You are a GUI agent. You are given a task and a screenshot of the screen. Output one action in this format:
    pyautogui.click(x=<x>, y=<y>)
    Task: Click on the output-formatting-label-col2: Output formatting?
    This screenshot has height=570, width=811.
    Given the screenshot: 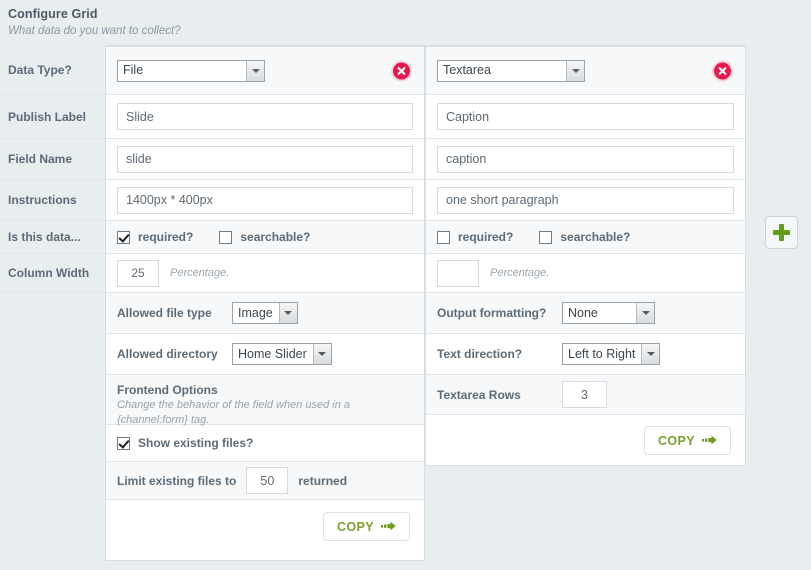 What is the action you would take?
    pyautogui.click(x=492, y=313)
    